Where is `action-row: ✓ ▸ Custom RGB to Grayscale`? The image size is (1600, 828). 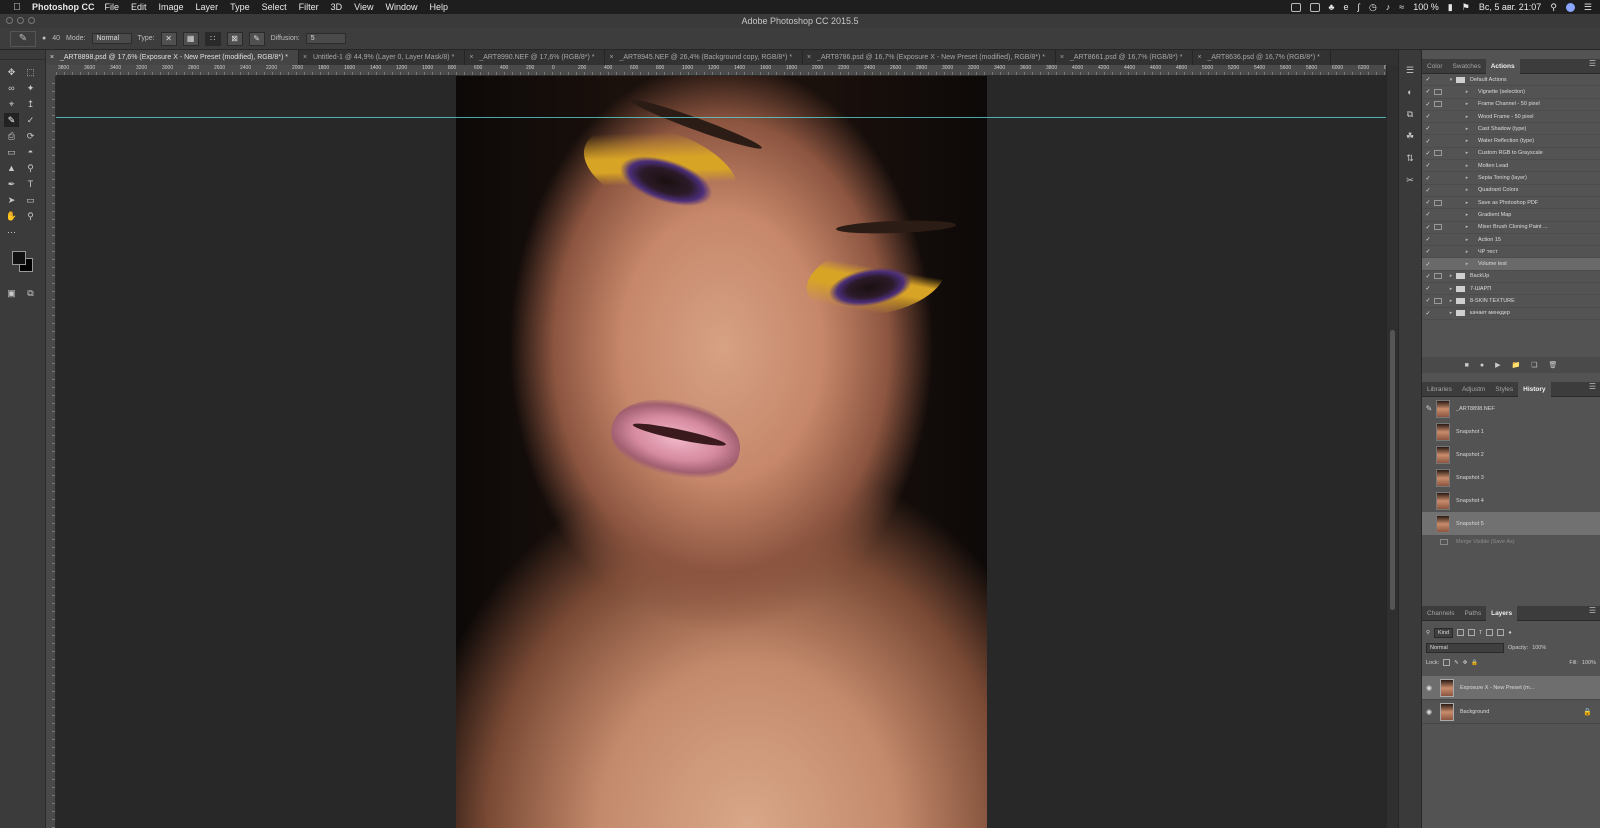
action-row: ✓ ▸ Custom RGB to Grayscale is located at coordinates (1511, 154).